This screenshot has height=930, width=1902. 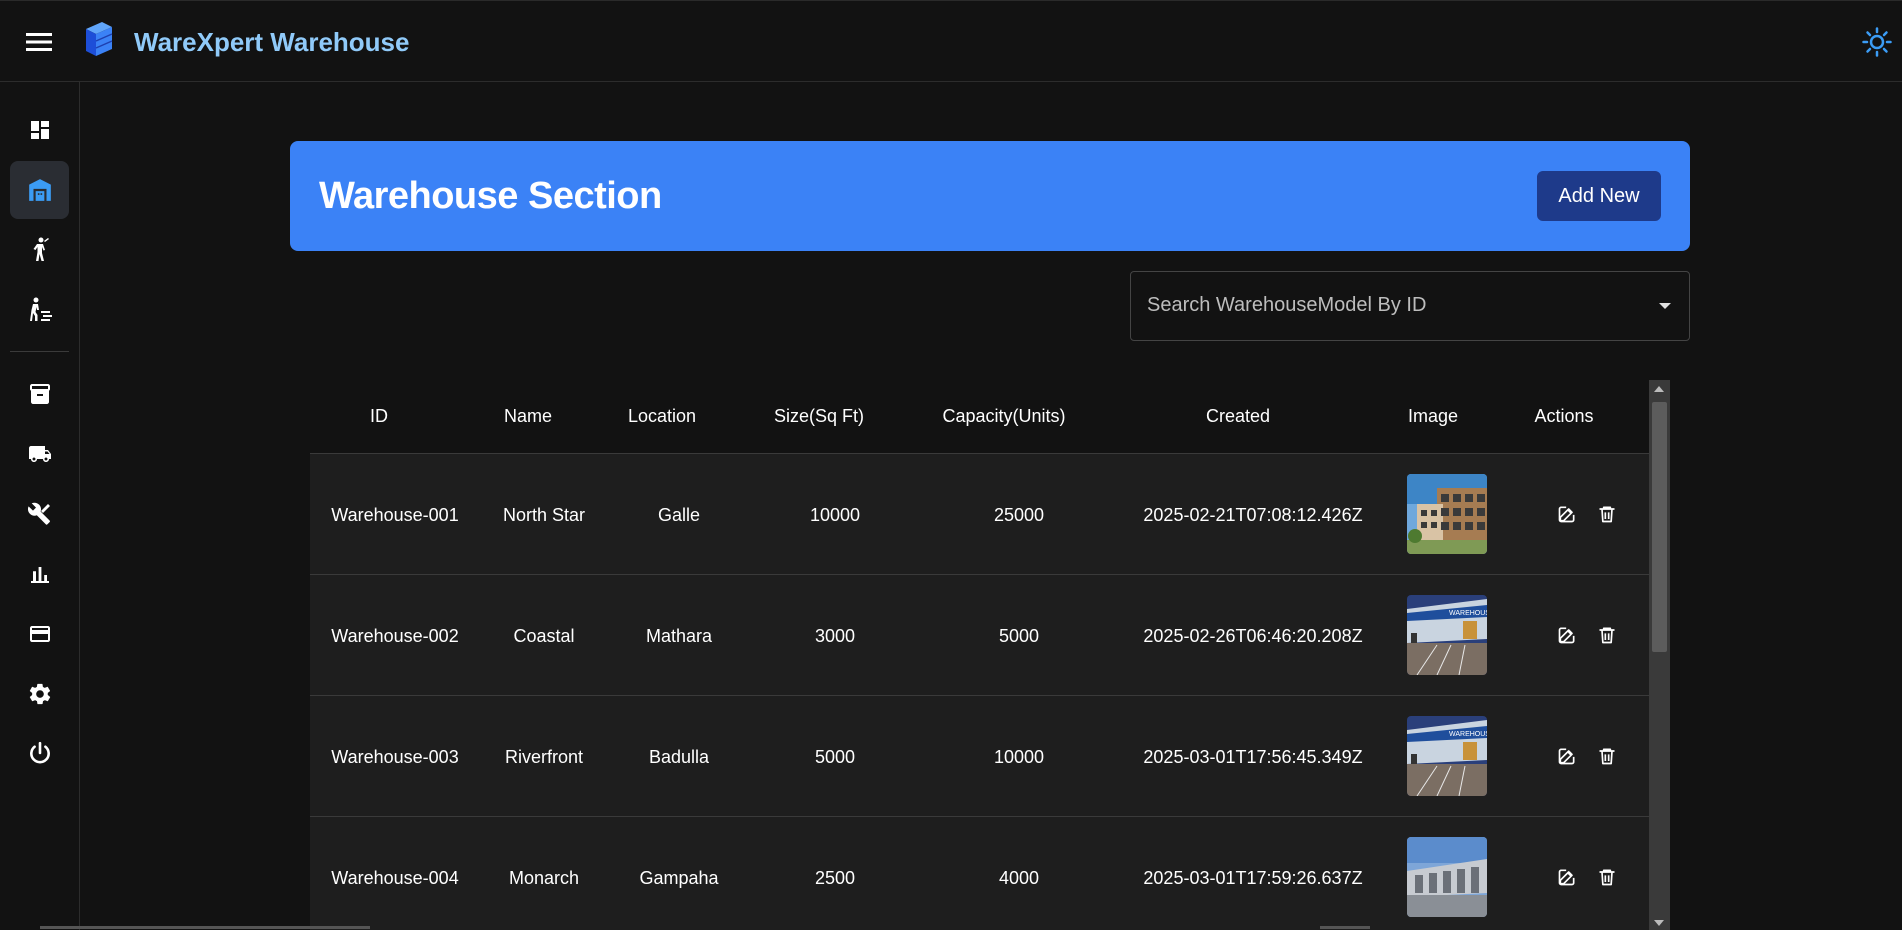 What do you see at coordinates (544, 636) in the screenshot?
I see `cell-name: Coastal` at bounding box center [544, 636].